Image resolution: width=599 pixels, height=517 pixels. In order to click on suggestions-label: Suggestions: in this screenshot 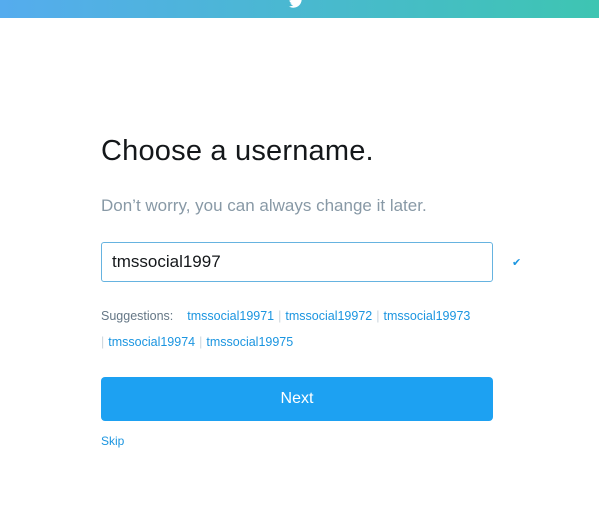, I will do `click(137, 316)`.